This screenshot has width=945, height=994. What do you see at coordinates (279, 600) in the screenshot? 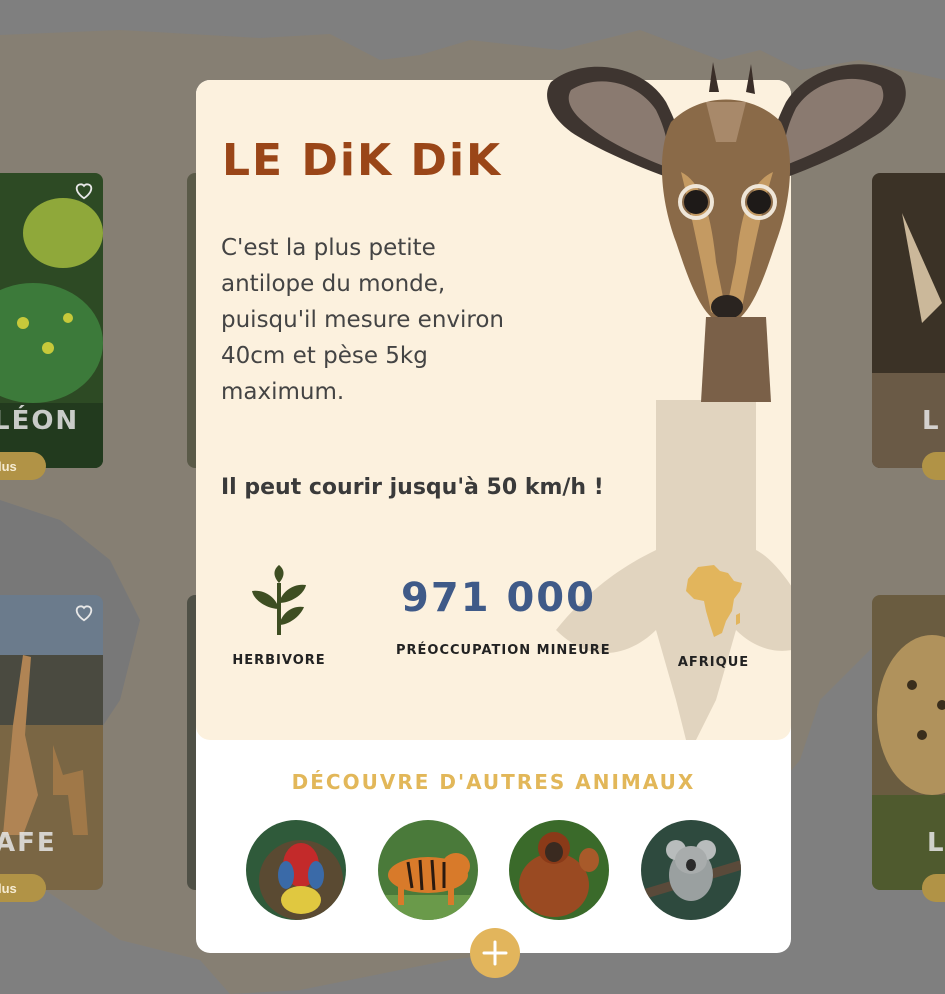
I see `leaf-icon` at bounding box center [279, 600].